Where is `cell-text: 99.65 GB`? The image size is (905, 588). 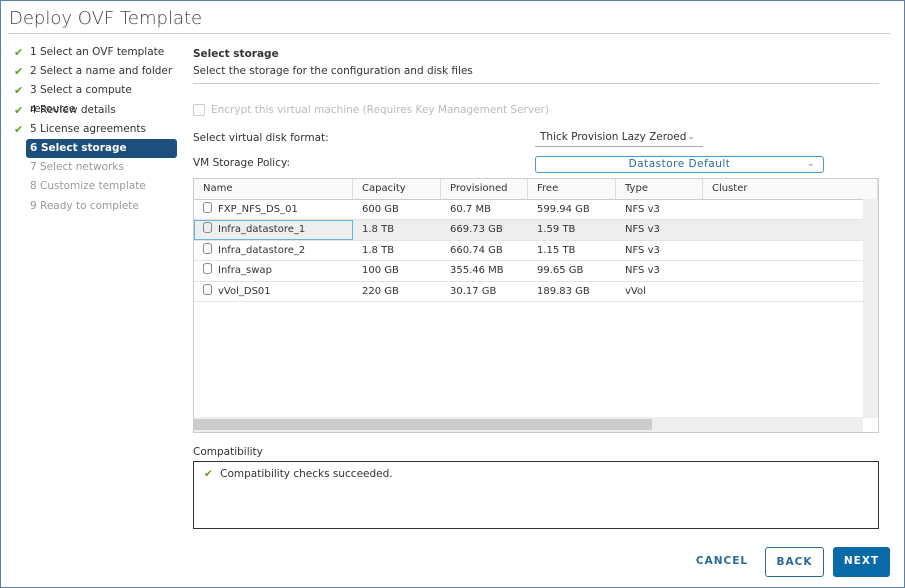 cell-text: 99.65 GB is located at coordinates (560, 270).